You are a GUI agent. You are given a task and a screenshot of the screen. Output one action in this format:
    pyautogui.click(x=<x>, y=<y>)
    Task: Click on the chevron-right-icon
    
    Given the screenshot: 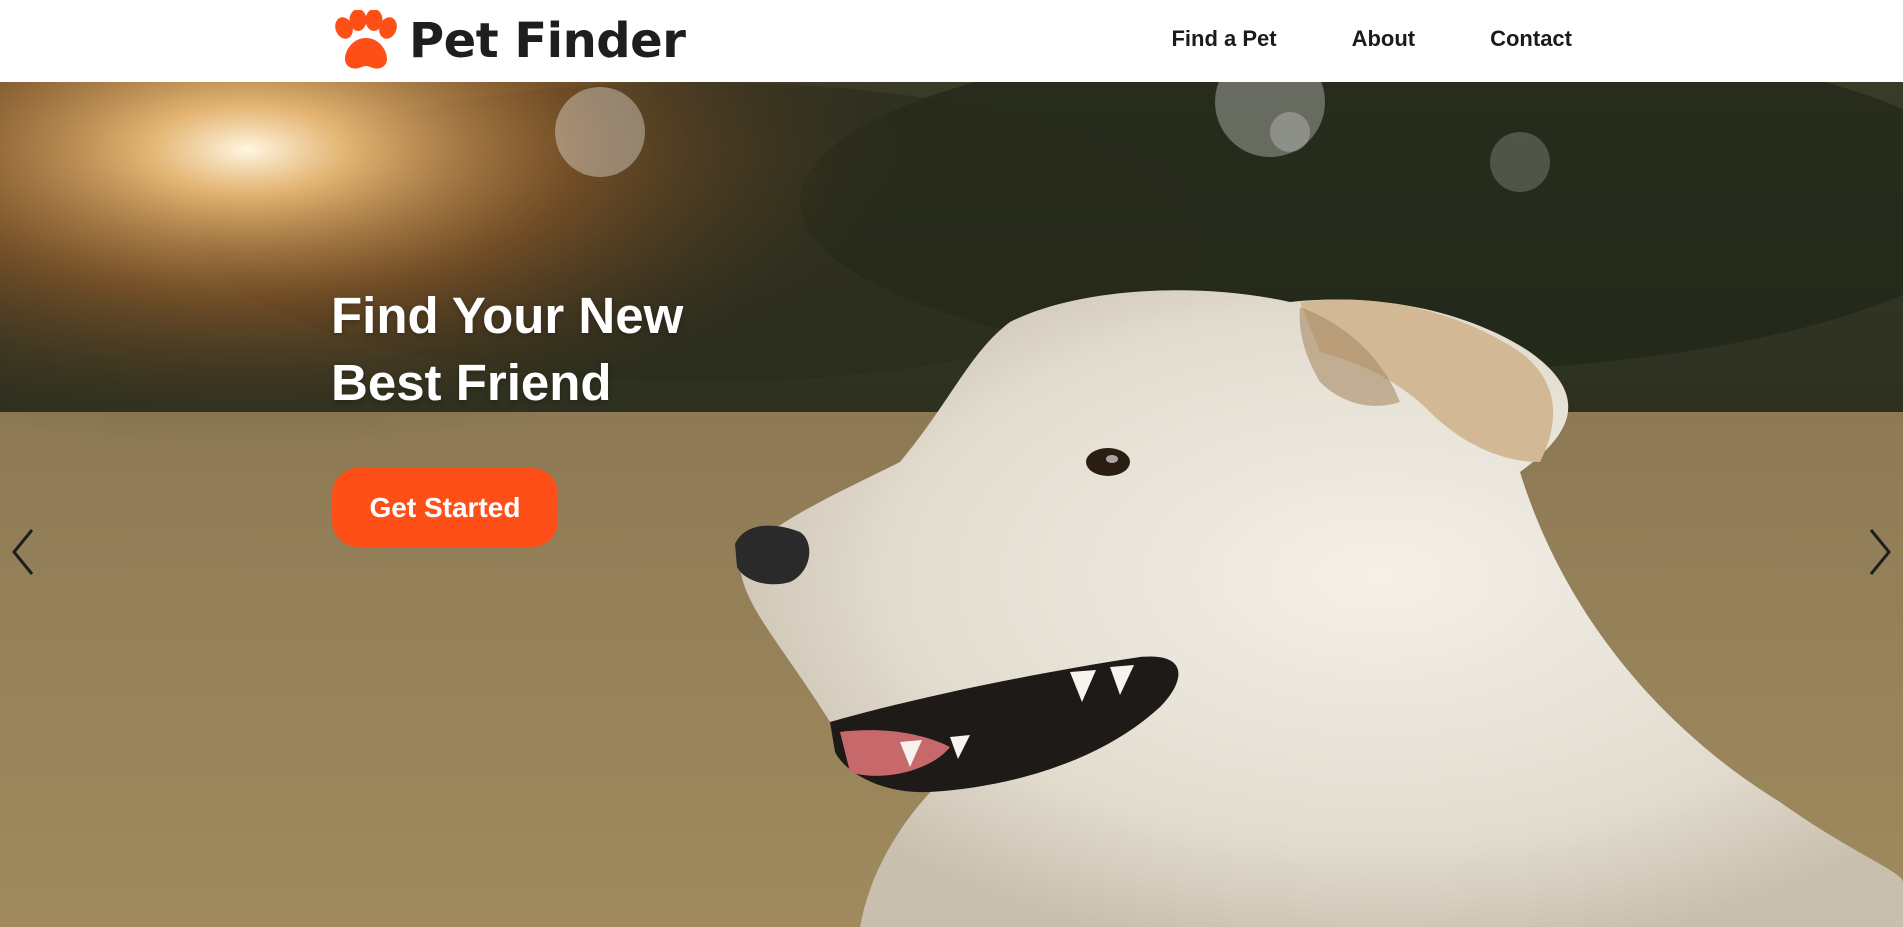 What is the action you would take?
    pyautogui.click(x=1879, y=552)
    